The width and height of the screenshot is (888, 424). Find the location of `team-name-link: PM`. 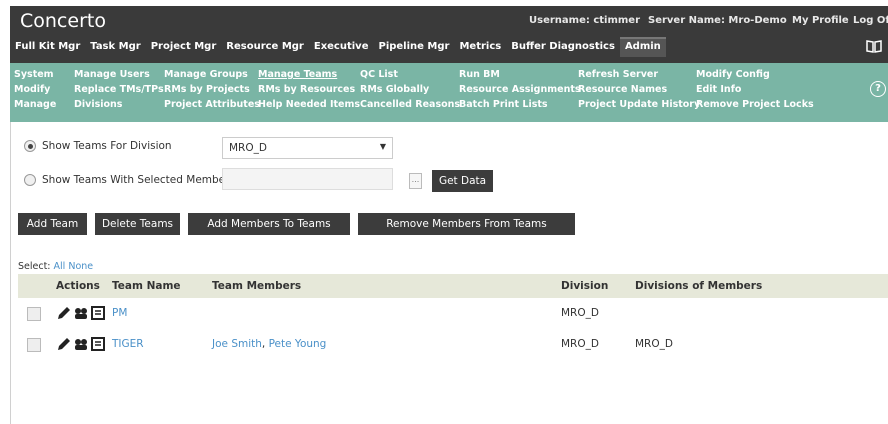

team-name-link: PM is located at coordinates (119, 313).